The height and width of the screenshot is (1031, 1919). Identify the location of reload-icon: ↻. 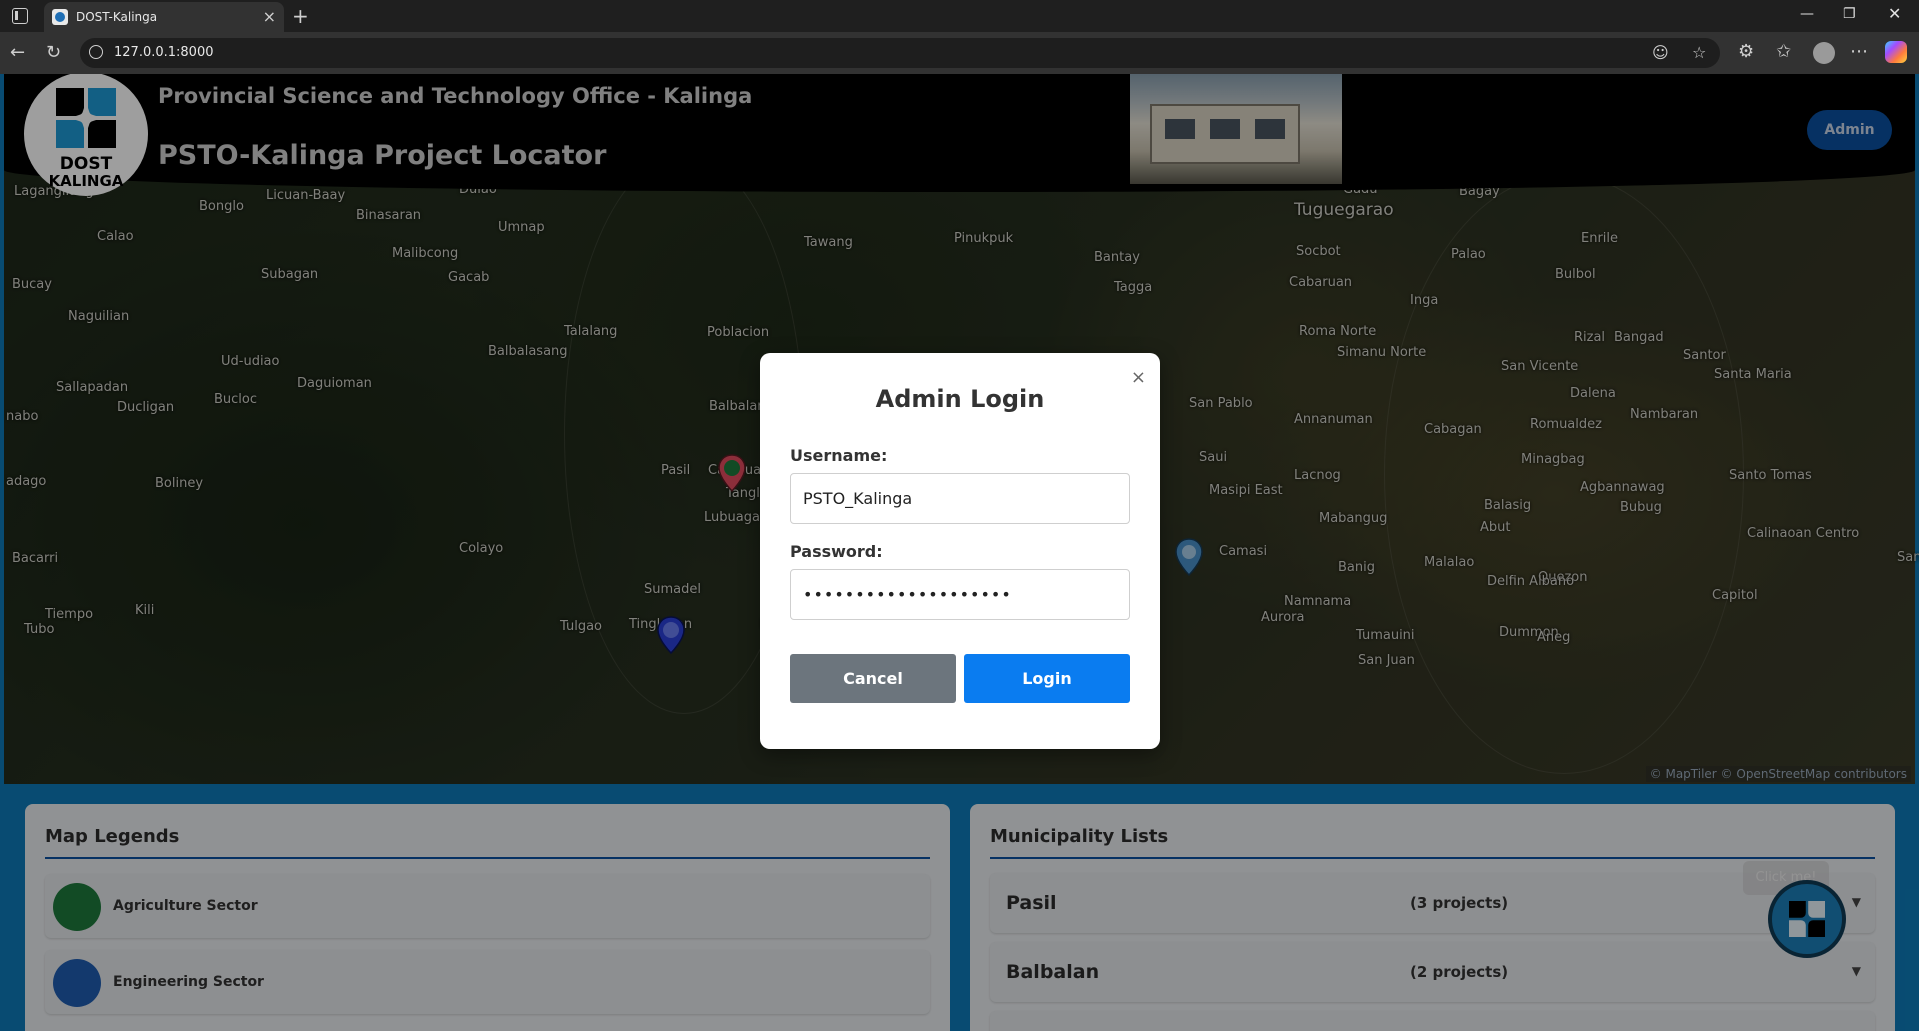
(53, 52).